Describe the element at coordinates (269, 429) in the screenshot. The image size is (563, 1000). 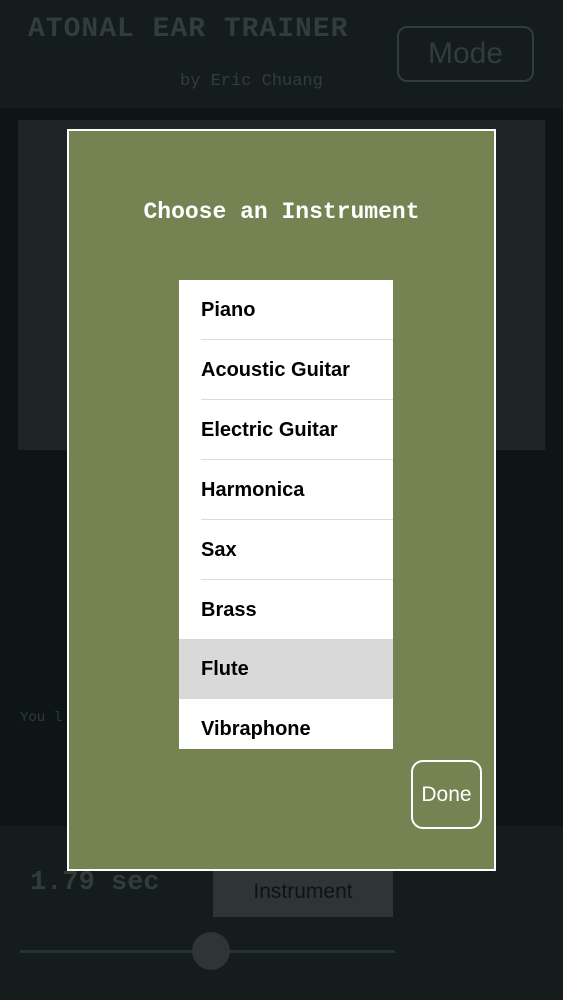
I see `picker-item-label: Electric Guitar` at that location.